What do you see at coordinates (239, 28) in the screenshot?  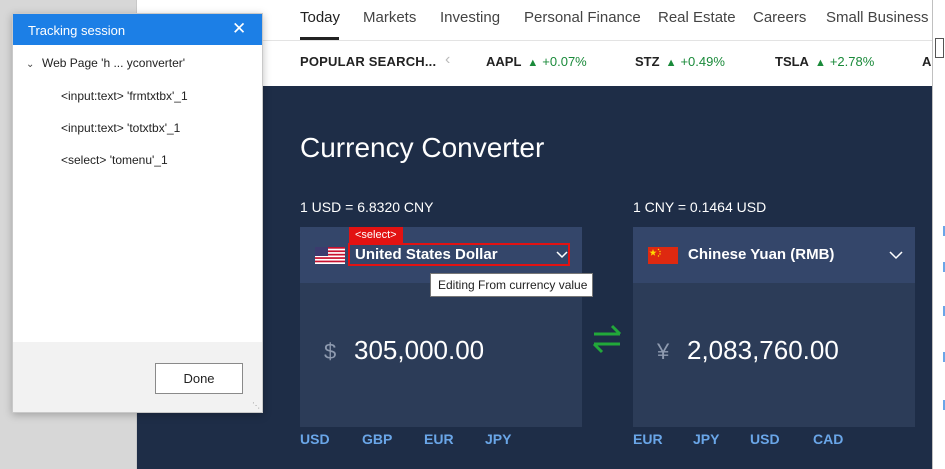 I see `close-icon: ✕` at bounding box center [239, 28].